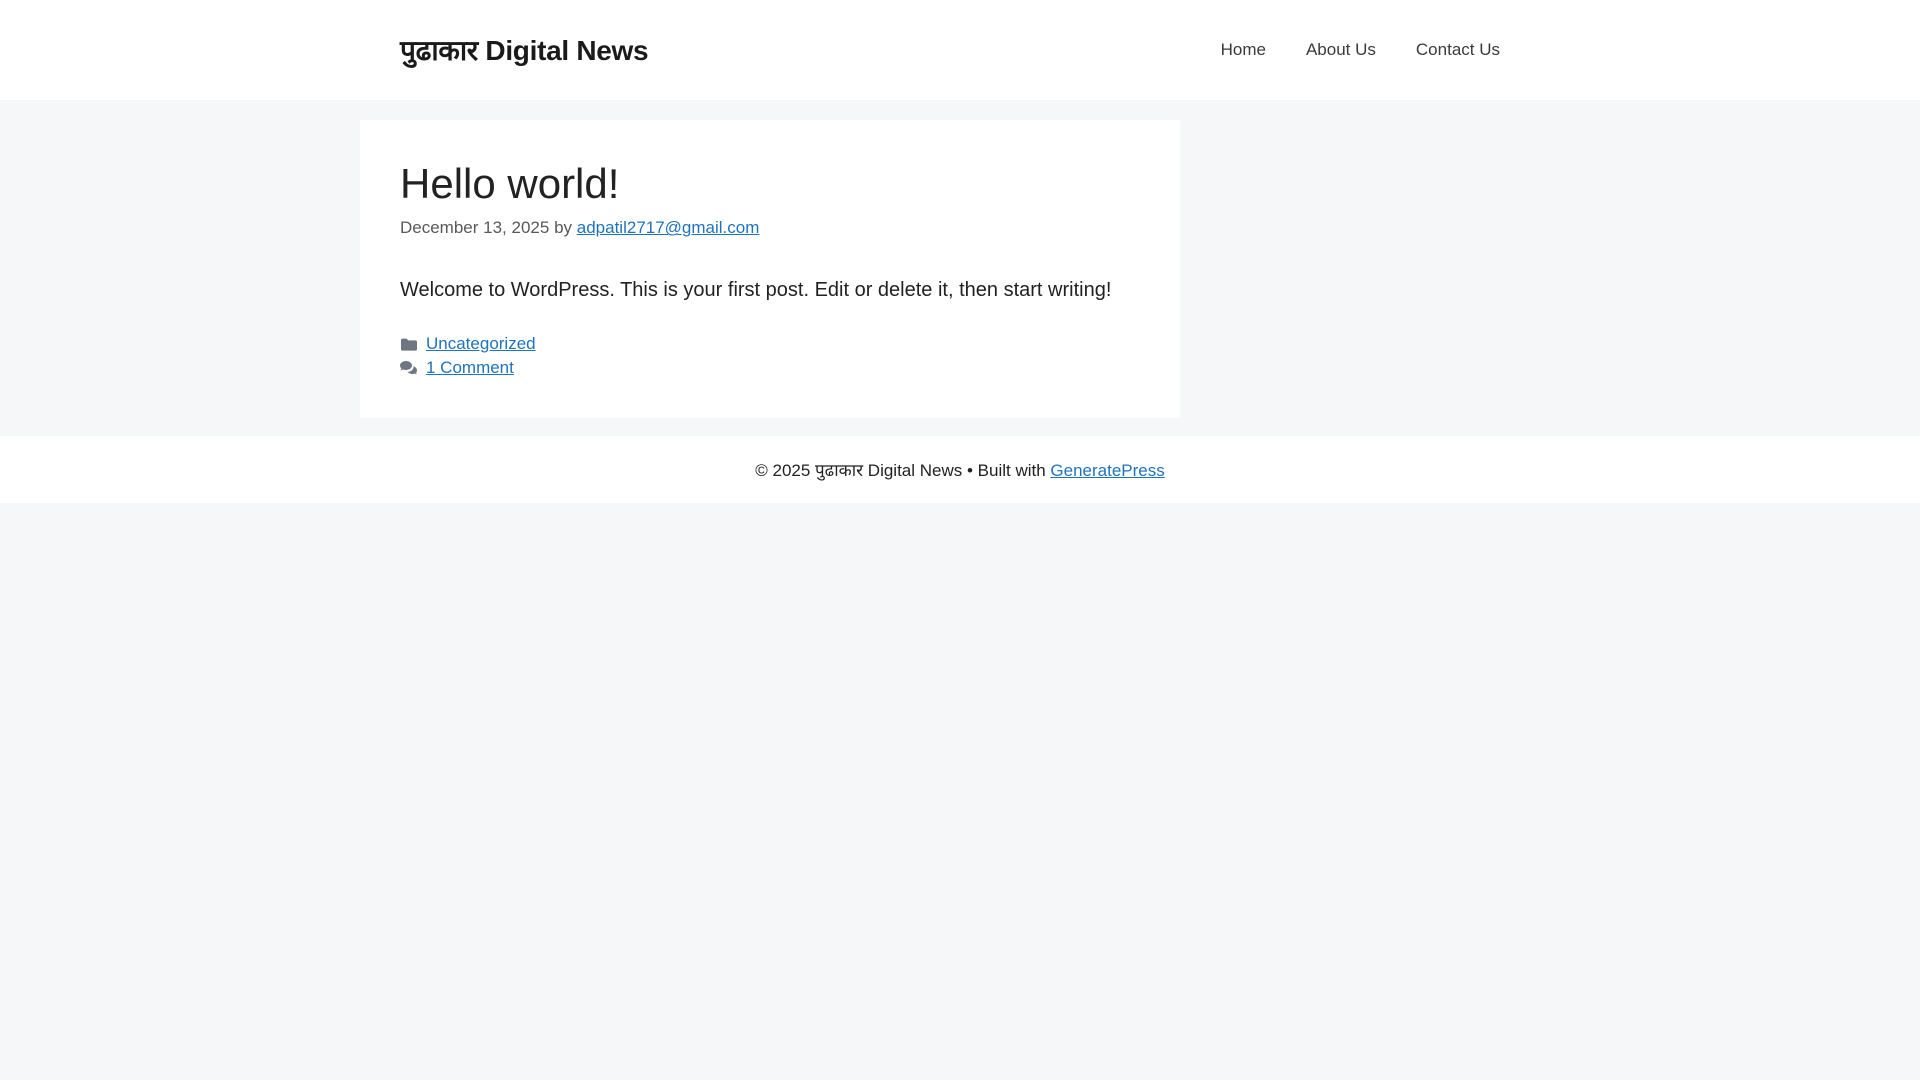 The height and width of the screenshot is (1080, 1920). I want to click on copyright-text: © 2025 पुढाकार Digital News • Built with, so click(900, 471).